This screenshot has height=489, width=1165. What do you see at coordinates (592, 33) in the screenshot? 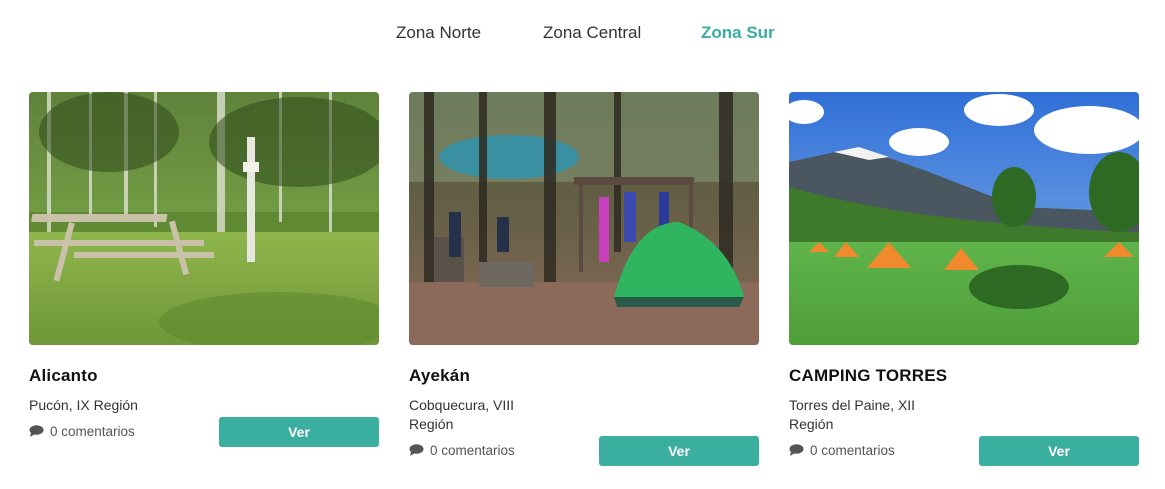
I see `tab-zona-central: Zona Central` at bounding box center [592, 33].